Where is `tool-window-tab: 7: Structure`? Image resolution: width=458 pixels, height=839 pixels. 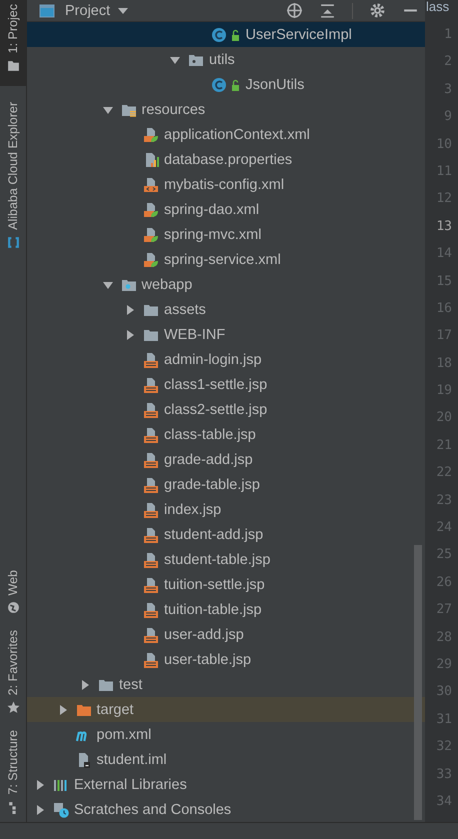
tool-window-tab: 7: Structure is located at coordinates (13, 772).